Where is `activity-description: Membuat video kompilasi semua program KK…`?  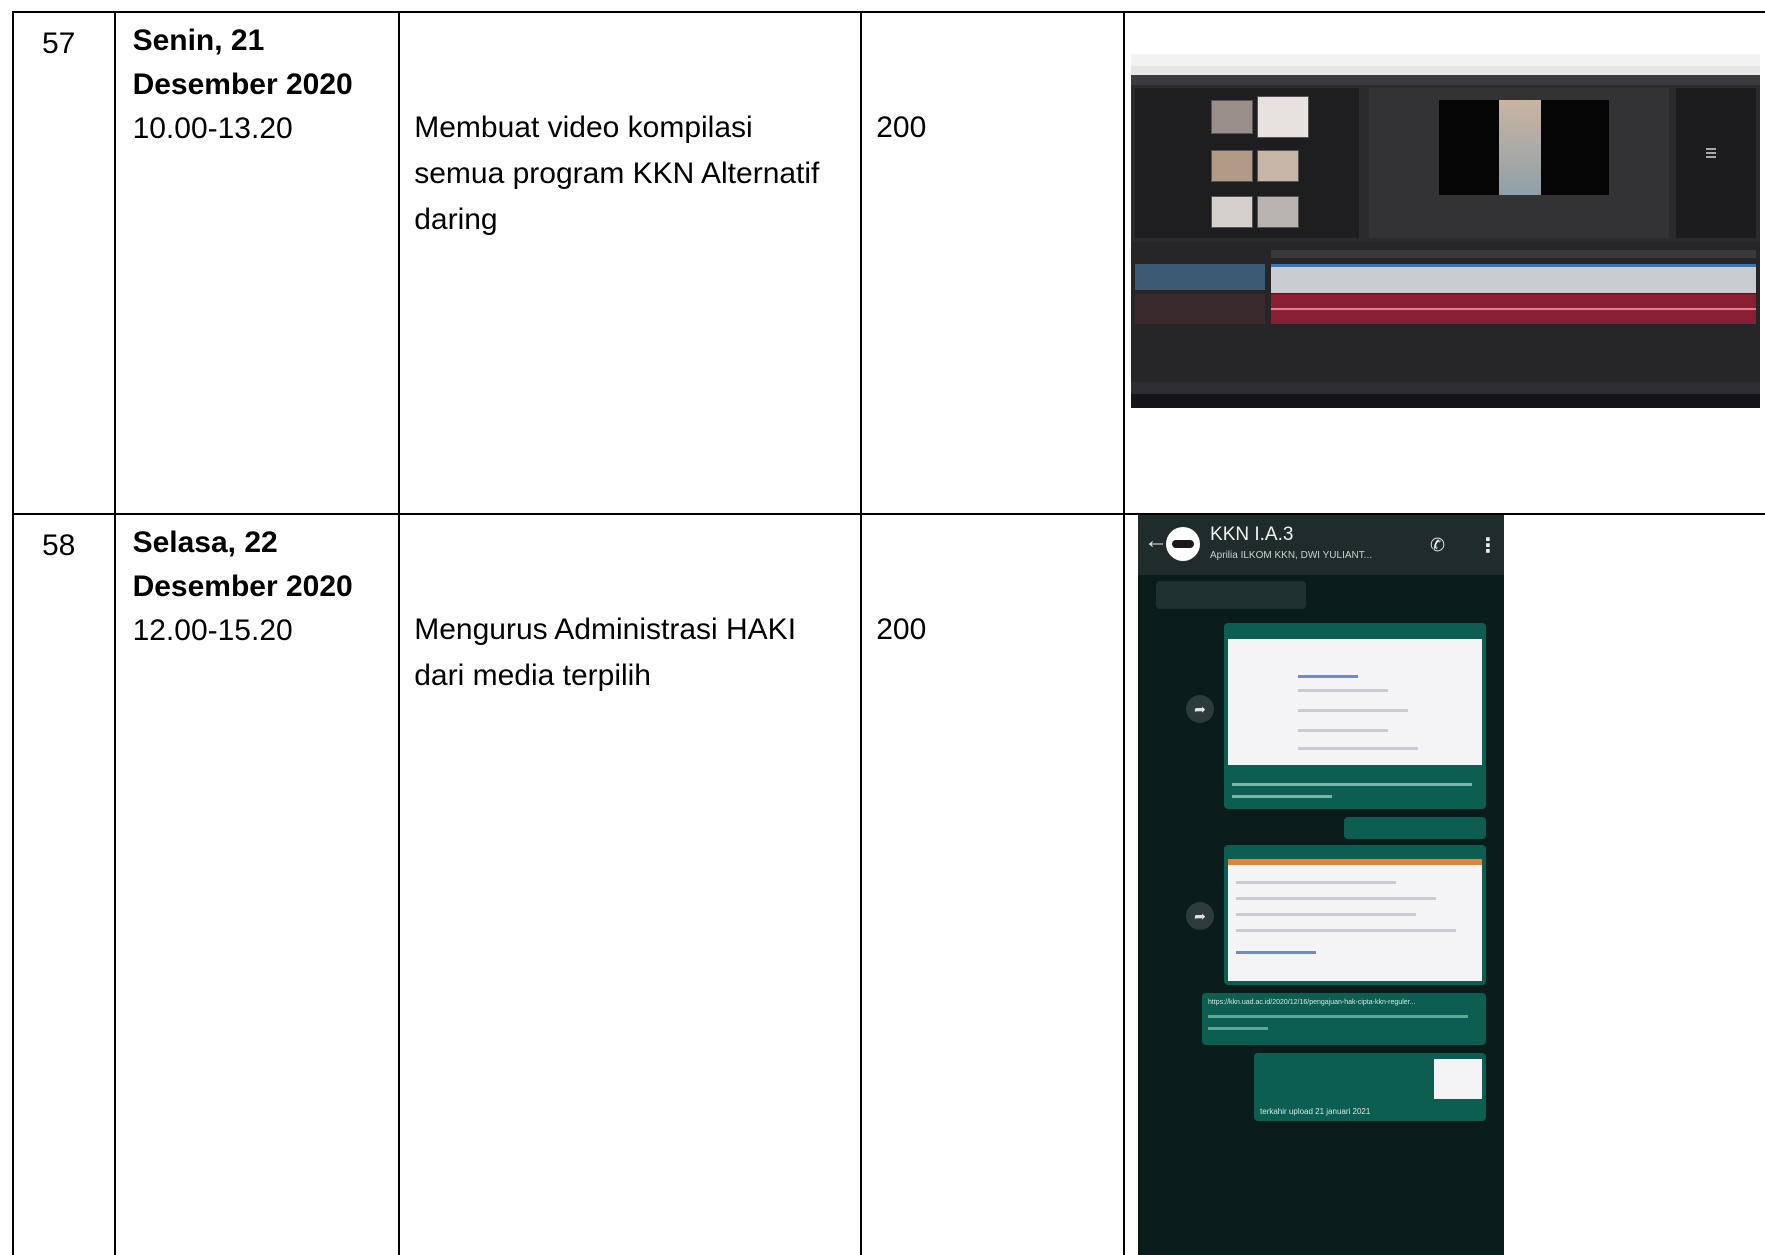
activity-description: Membuat video kompilasi semua program KK… is located at coordinates (617, 173).